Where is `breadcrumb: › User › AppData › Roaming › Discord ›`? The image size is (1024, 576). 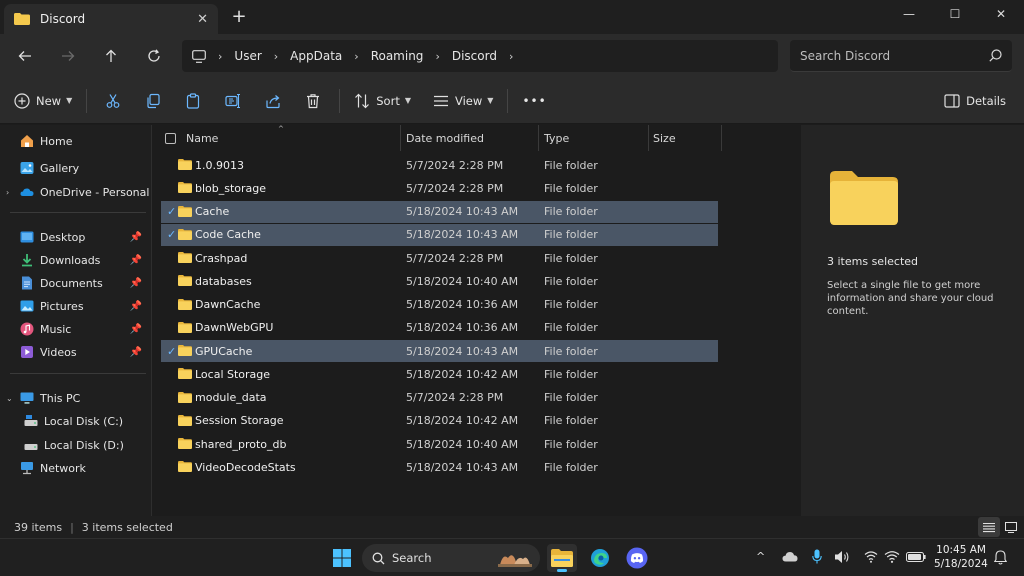
breadcrumb: › User › AppData › Roaming › Discord › is located at coordinates (480, 56).